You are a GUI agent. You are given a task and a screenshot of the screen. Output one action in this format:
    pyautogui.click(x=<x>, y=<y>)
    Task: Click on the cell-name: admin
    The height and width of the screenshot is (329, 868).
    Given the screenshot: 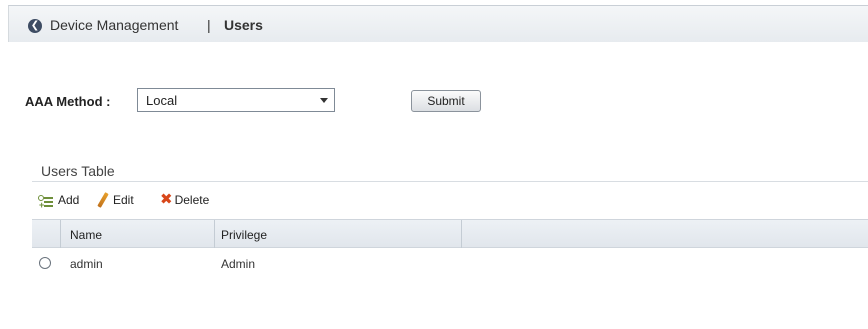 What is the action you would take?
    pyautogui.click(x=86, y=264)
    